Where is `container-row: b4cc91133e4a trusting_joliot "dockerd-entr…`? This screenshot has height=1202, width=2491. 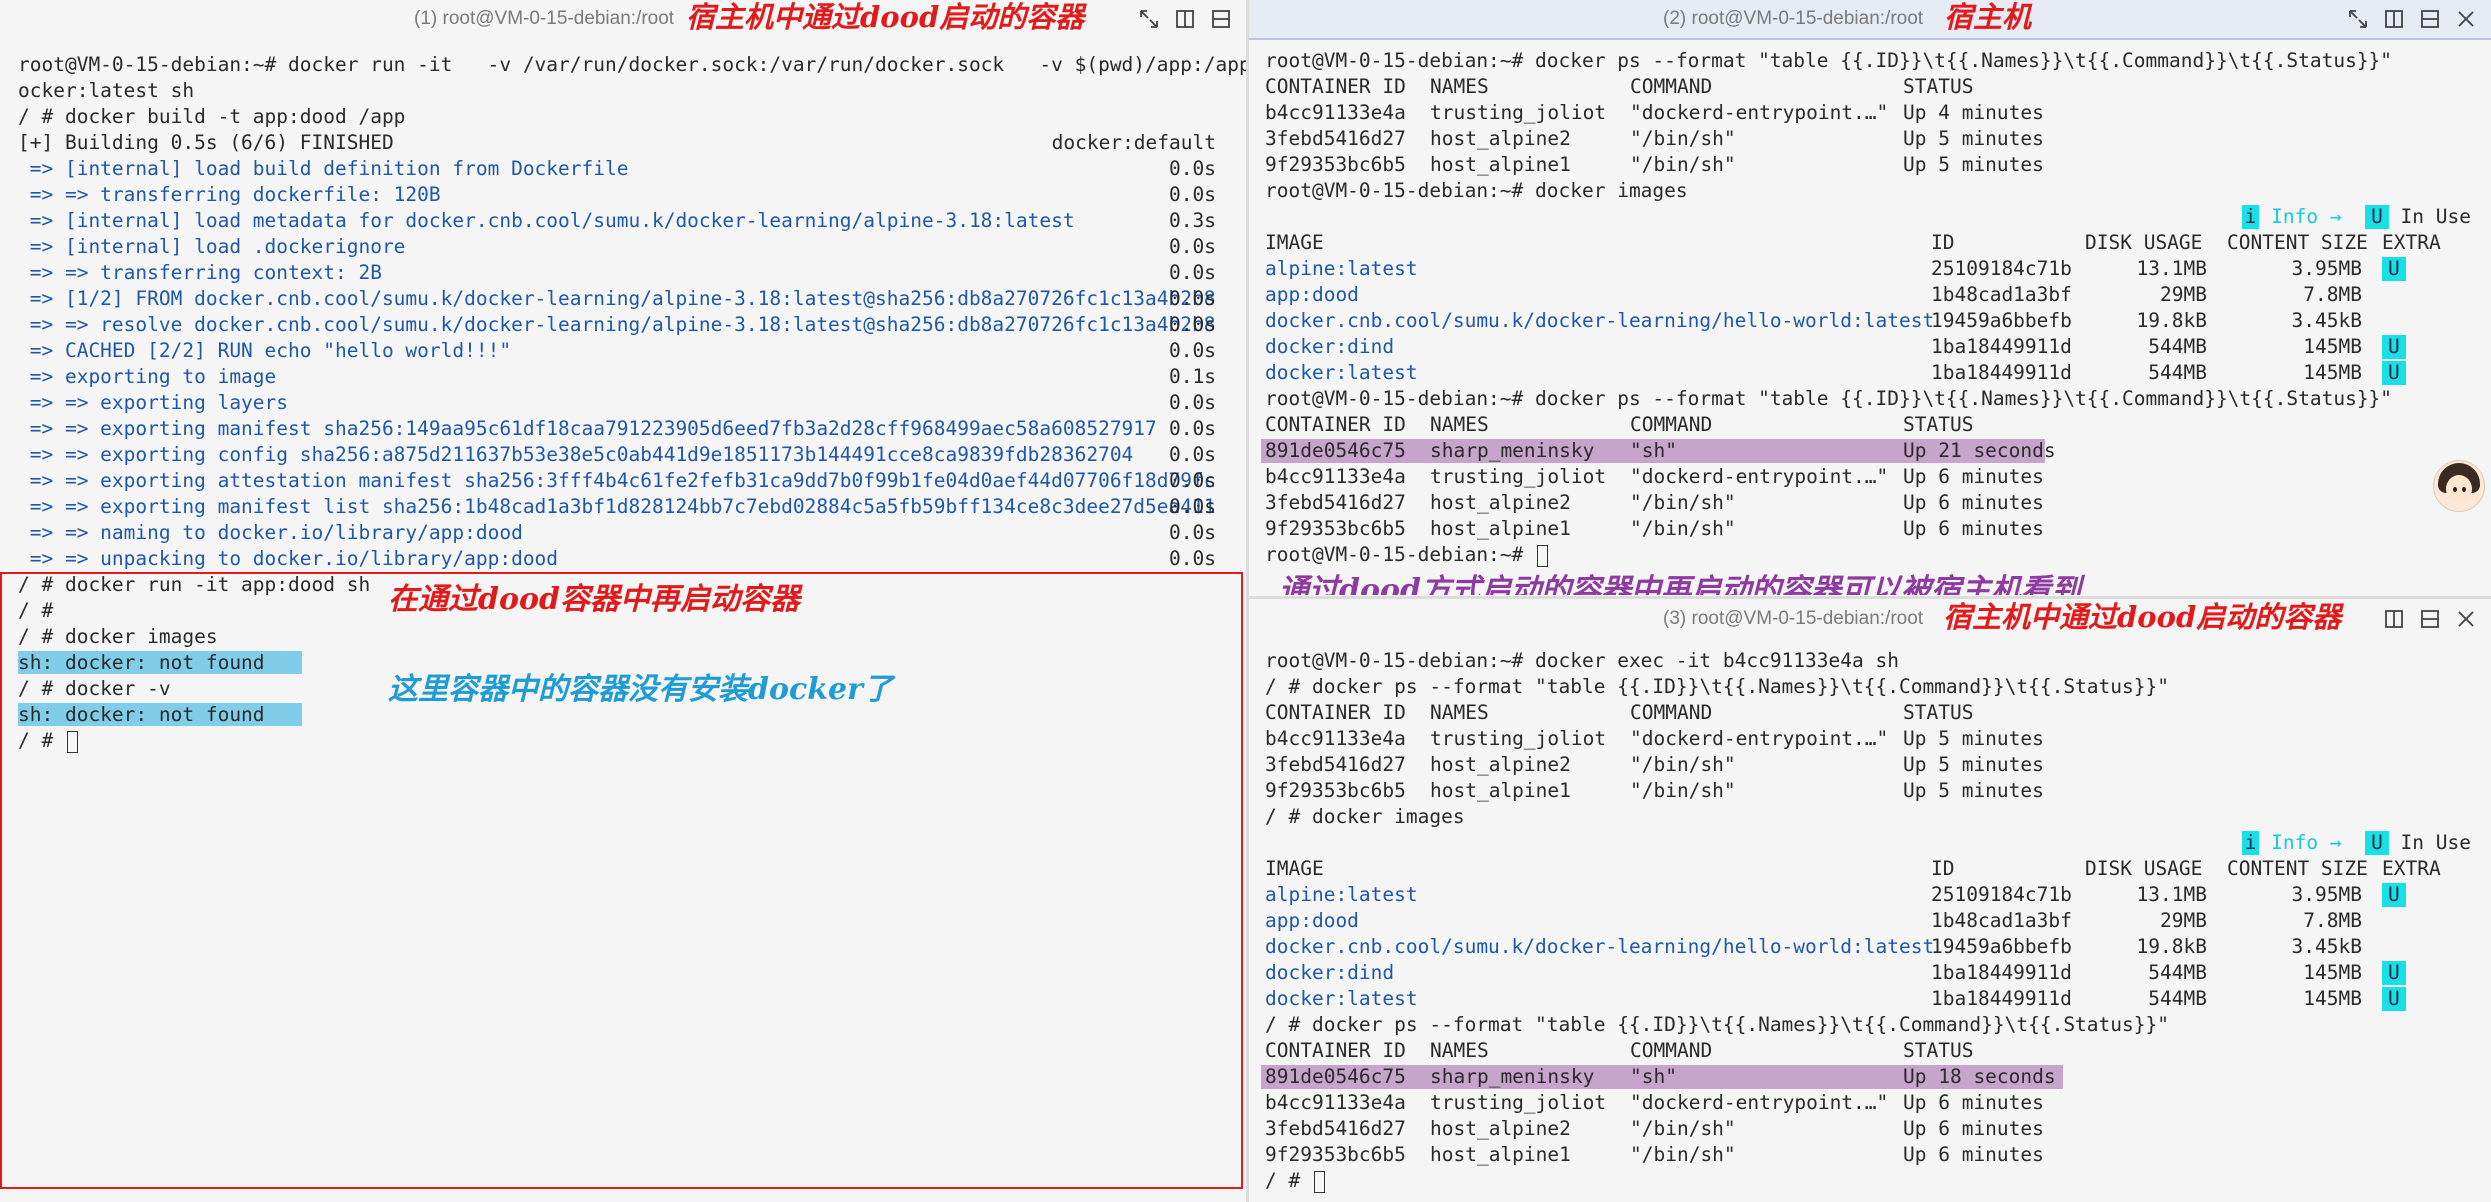
container-row: b4cc91133e4a trusting_joliot "dockerd-entr… is located at coordinates (1868, 477).